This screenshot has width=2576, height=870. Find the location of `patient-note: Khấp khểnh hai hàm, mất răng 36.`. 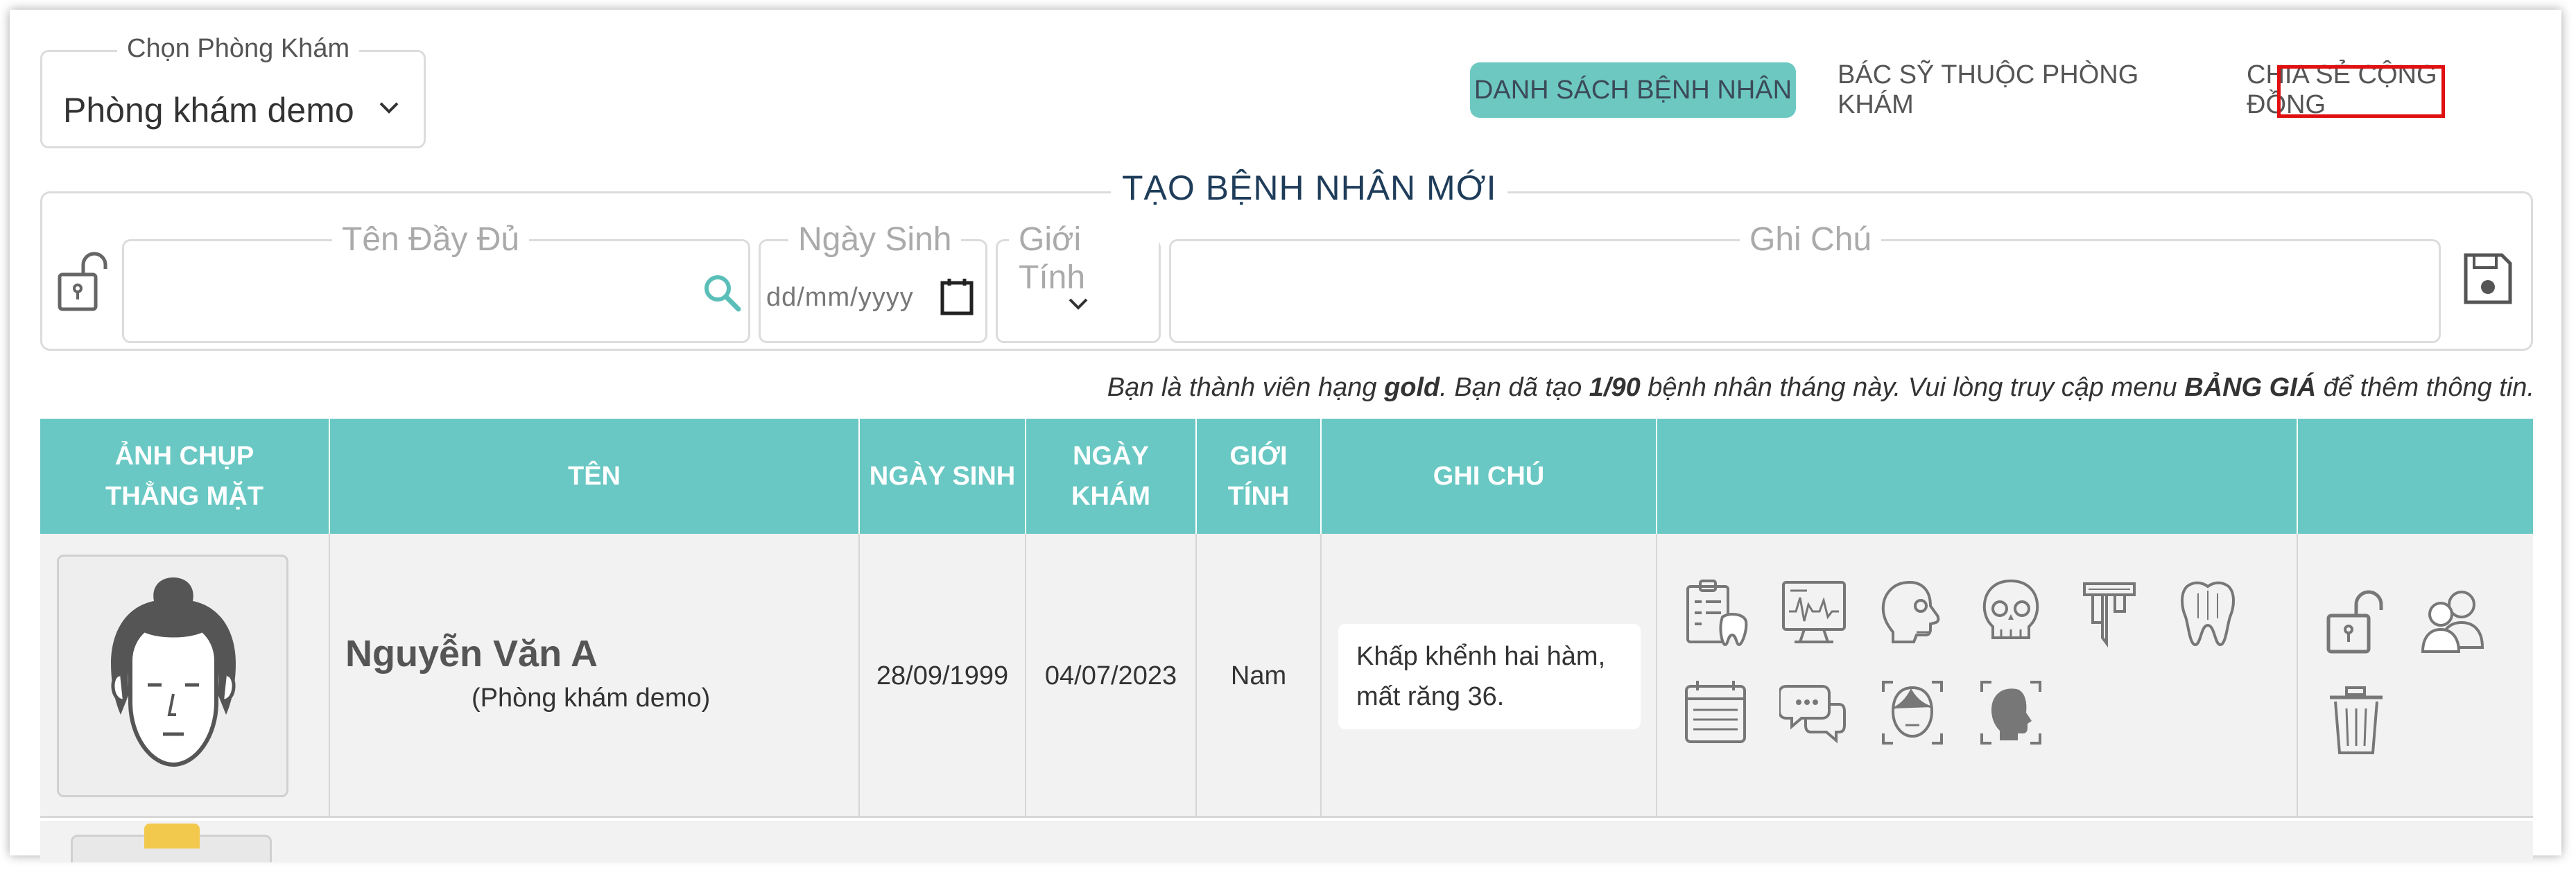

patient-note: Khấp khểnh hai hàm, mất răng 36. is located at coordinates (1489, 677).